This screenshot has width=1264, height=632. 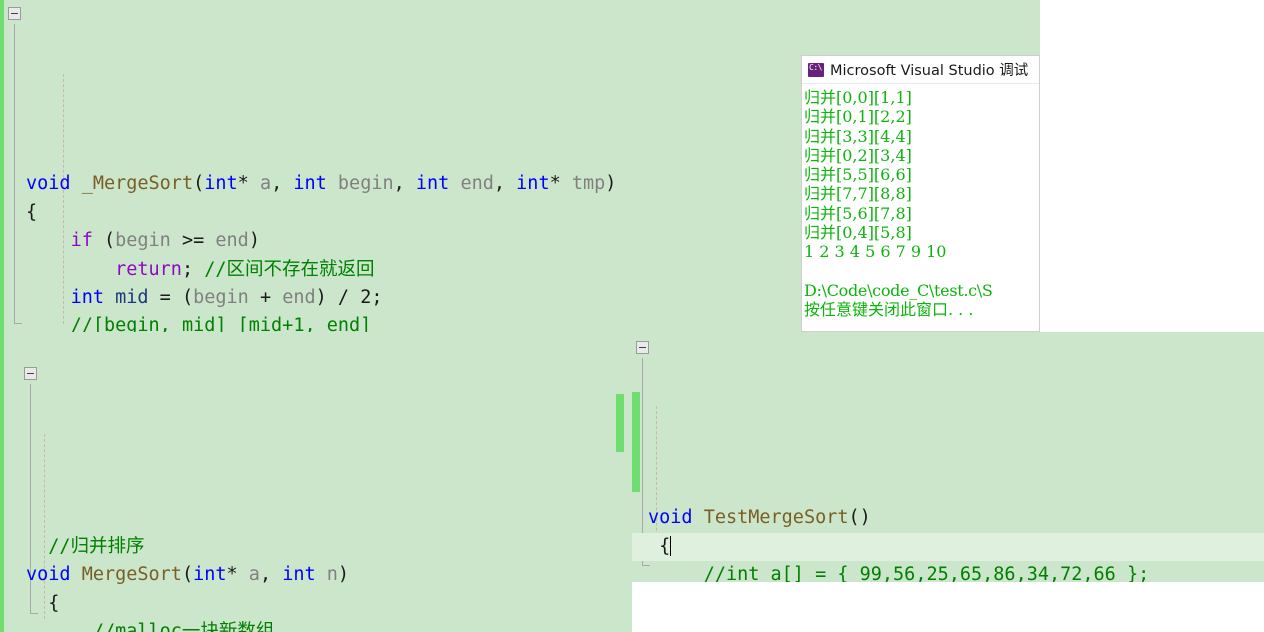 What do you see at coordinates (316, 547) in the screenshot?
I see `code-line: //归并排序` at bounding box center [316, 547].